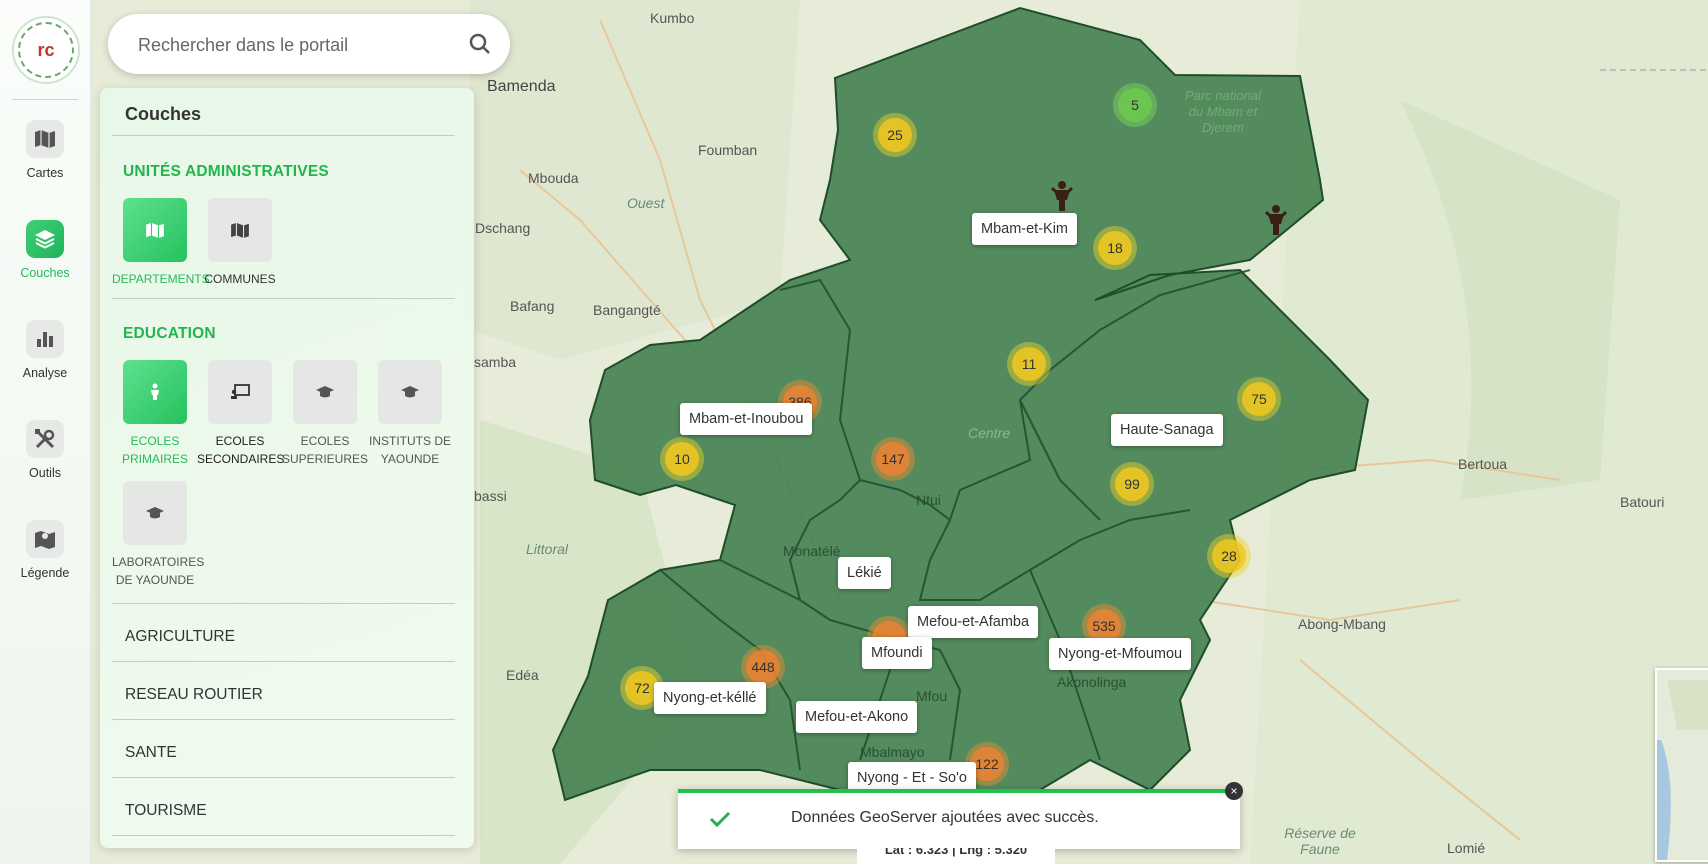 The height and width of the screenshot is (864, 1708). Describe the element at coordinates (151, 753) in the screenshot. I see `category-sante: SANTE` at that location.